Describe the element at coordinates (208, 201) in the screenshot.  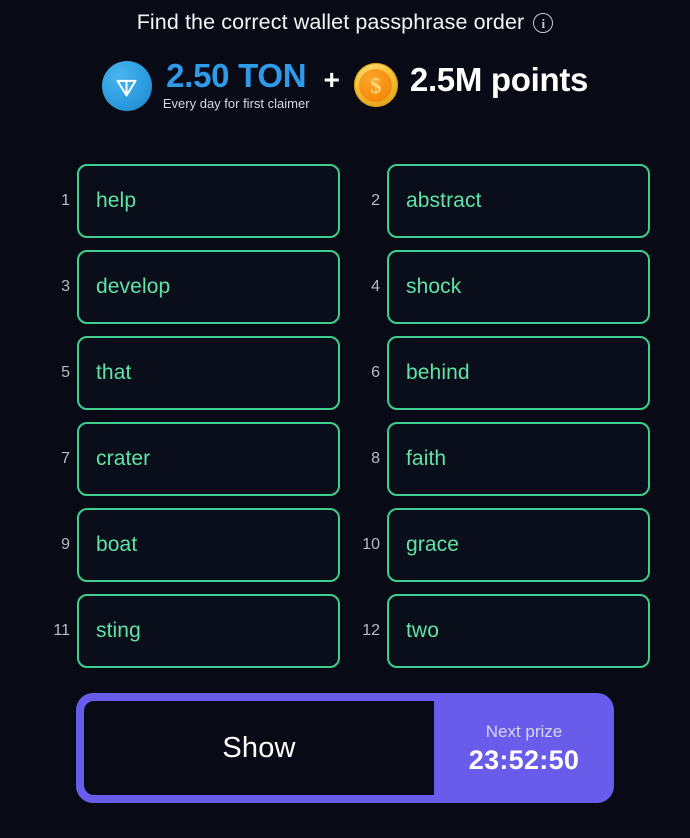
I see `word-box: help` at that location.